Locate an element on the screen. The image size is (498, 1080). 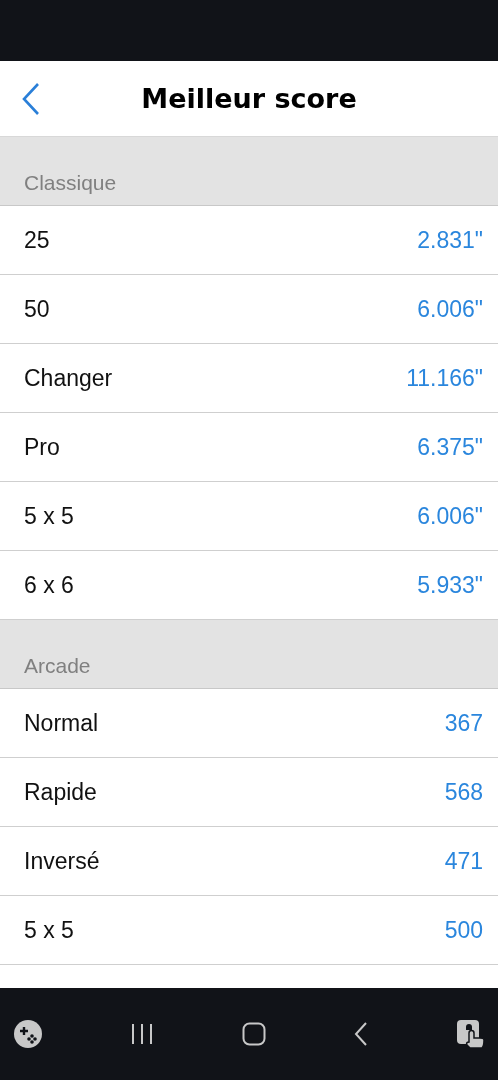
score-value: 471 is located at coordinates (463, 861).